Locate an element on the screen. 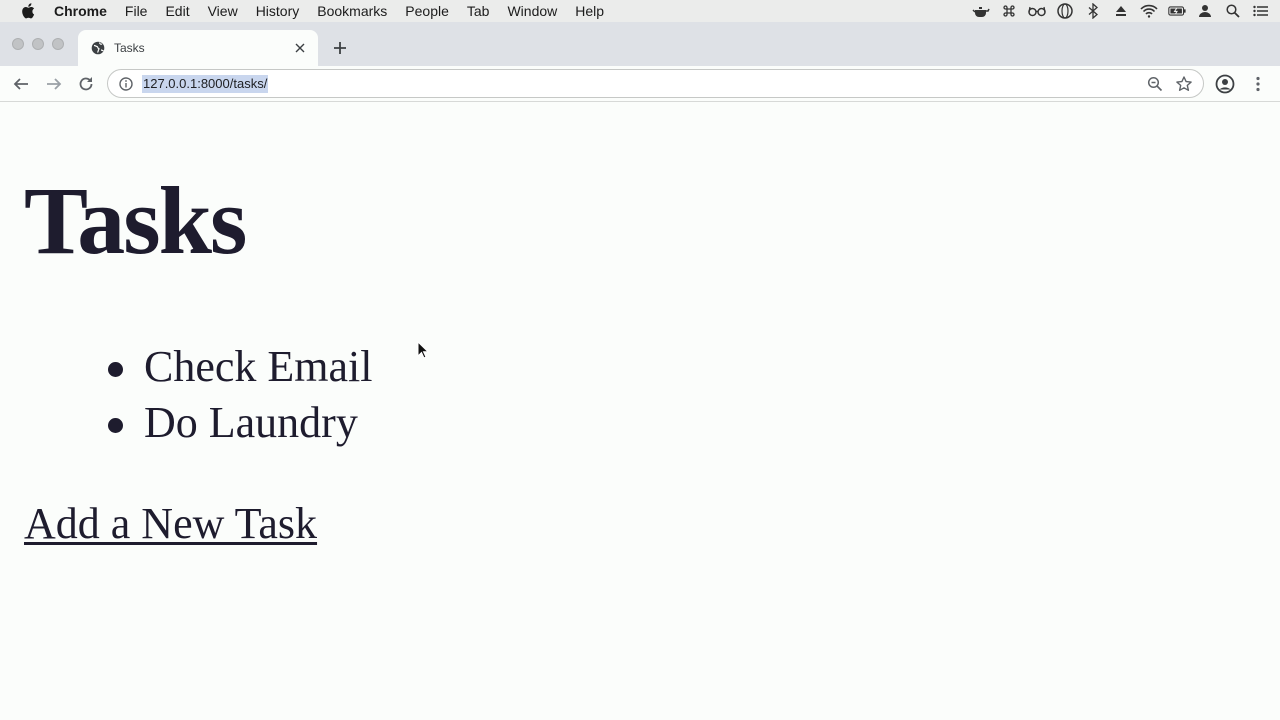 This screenshot has height=720, width=1280. tab-title: Tasks is located at coordinates (129, 48).